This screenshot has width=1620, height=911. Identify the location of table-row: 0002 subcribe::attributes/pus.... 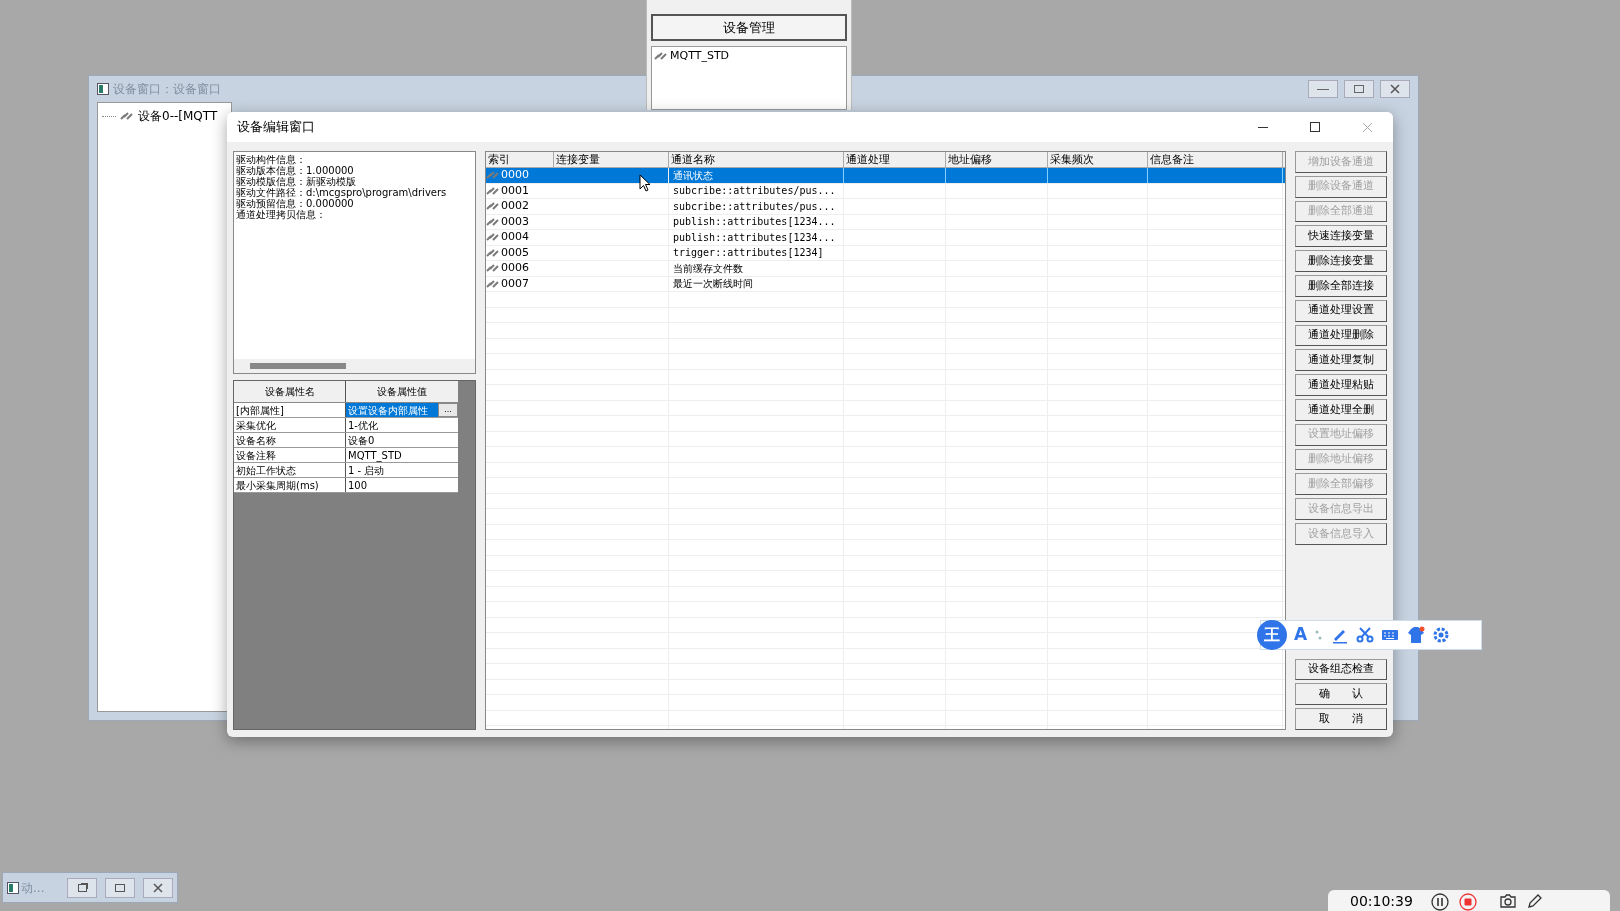
(885, 207).